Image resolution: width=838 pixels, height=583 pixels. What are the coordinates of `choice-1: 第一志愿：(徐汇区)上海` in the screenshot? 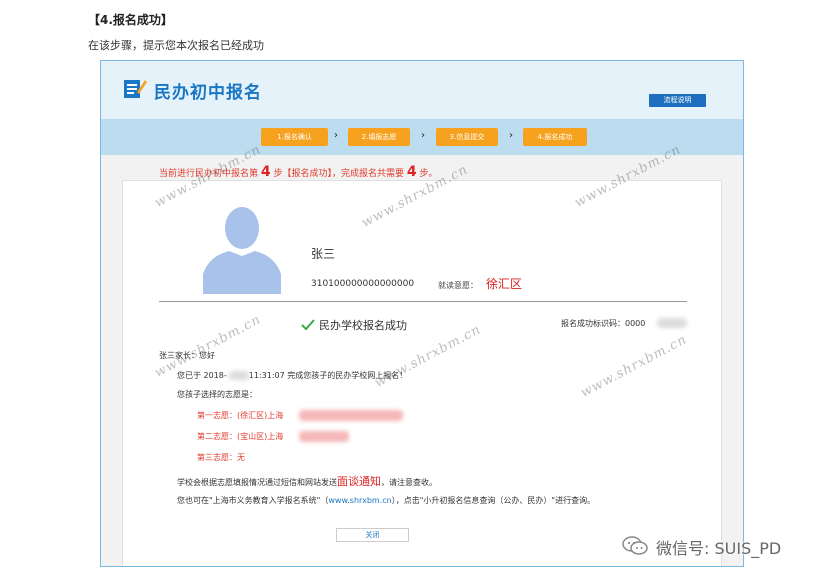 It's located at (240, 415).